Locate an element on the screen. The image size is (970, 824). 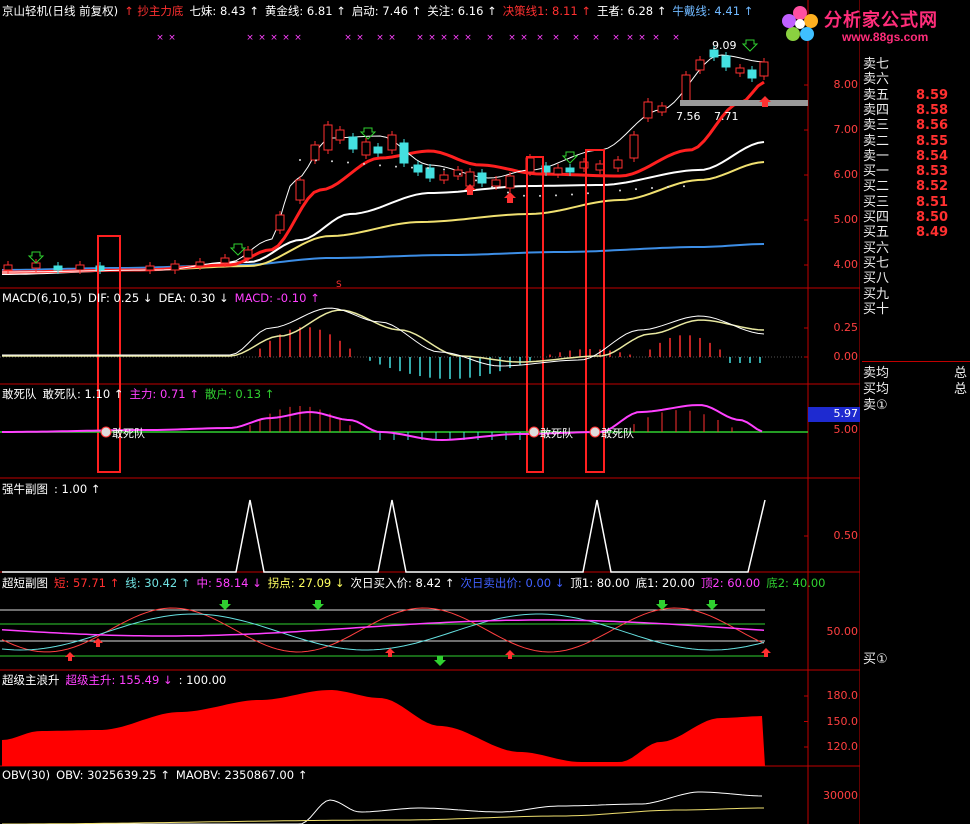
axis-label-main: 8.00 is located at coordinates (846, 84).